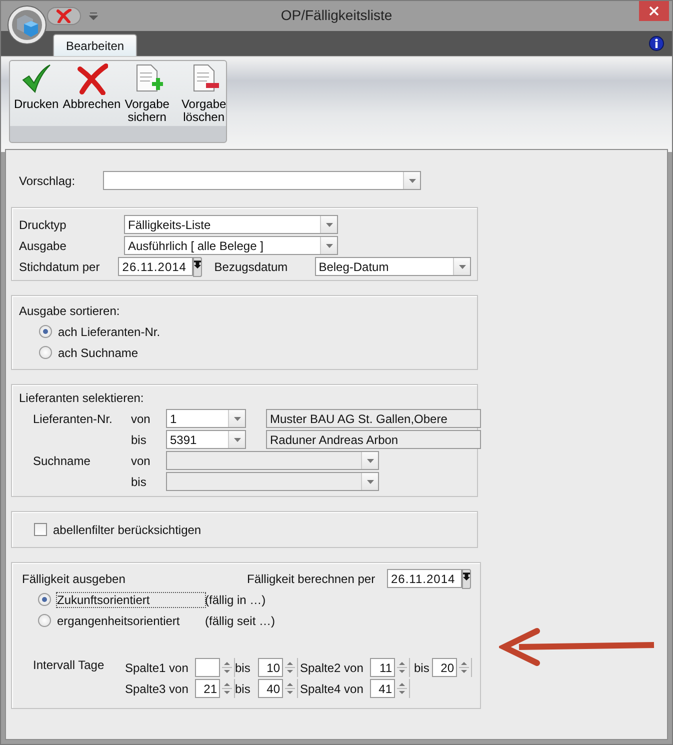  I want to click on ribbon-button: Vorgabe löschen, so click(203, 102).